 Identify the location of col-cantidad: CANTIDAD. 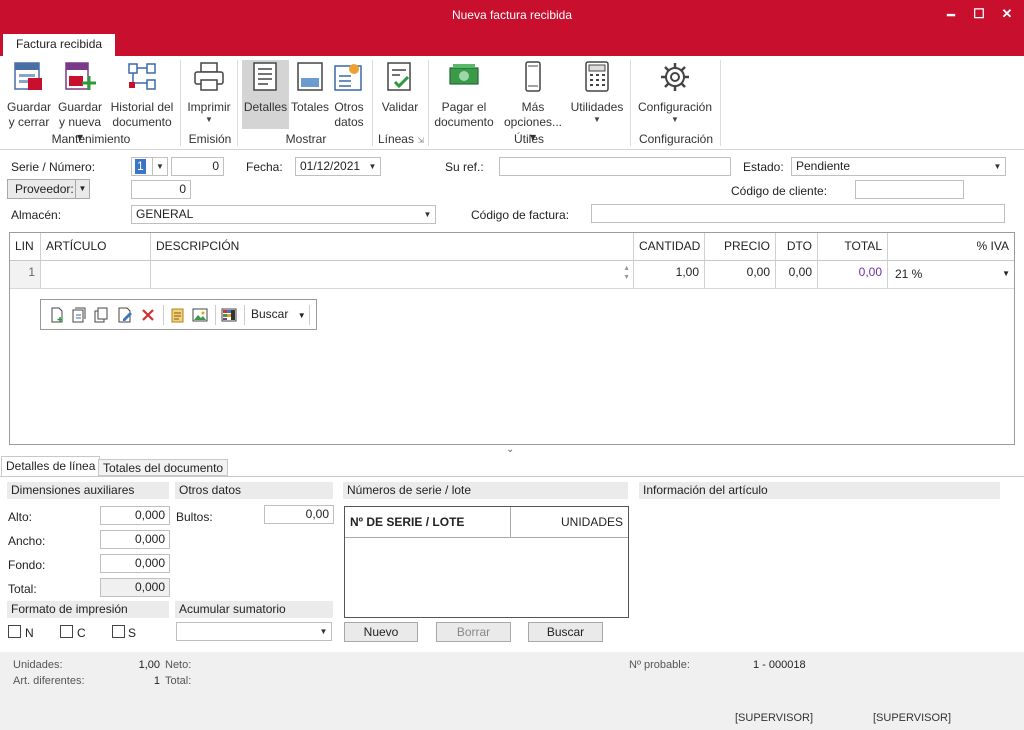
(669, 247).